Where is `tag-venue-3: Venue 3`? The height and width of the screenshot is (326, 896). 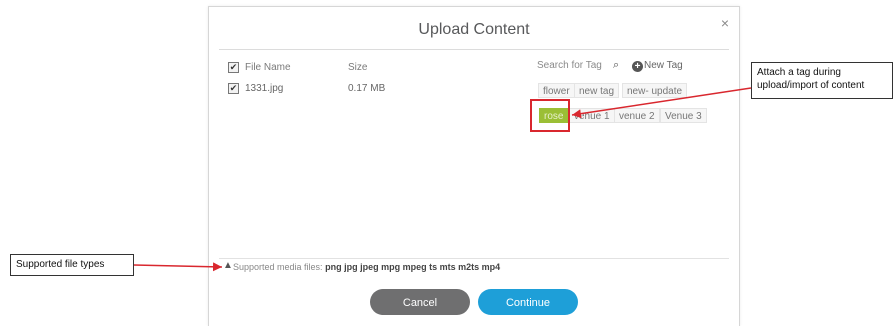 tag-venue-3: Venue 3 is located at coordinates (683, 115).